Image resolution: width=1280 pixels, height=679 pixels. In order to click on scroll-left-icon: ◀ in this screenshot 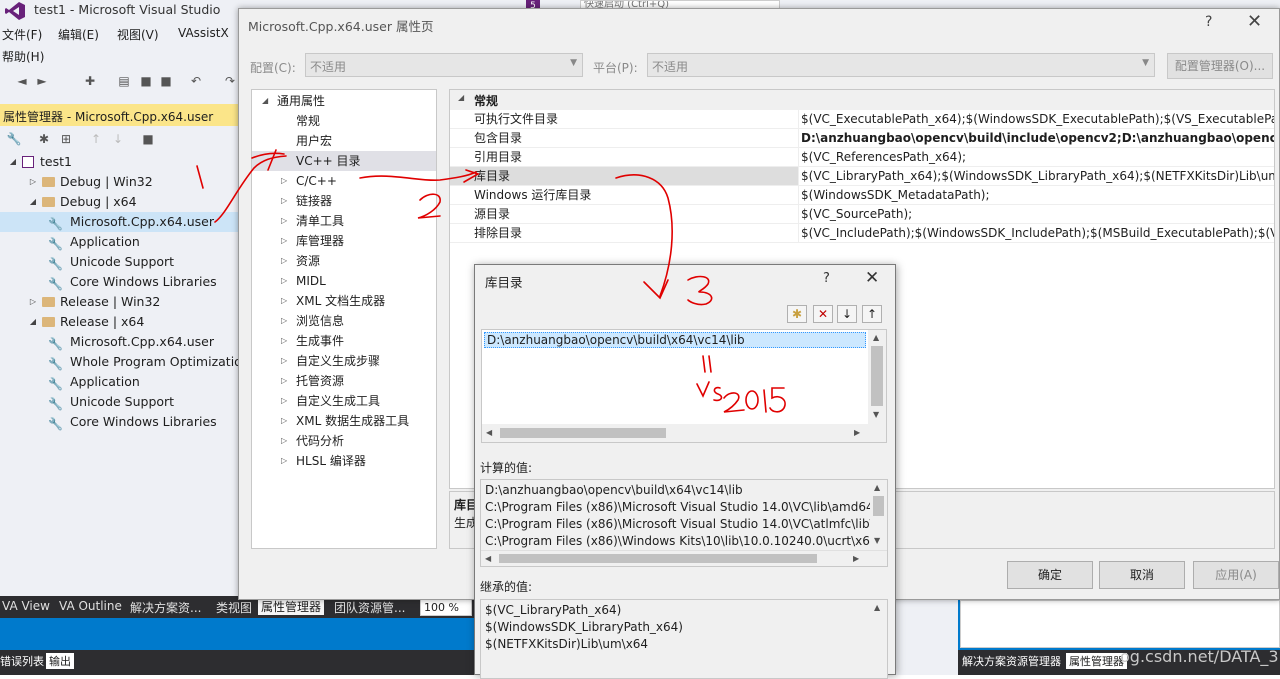, I will do `click(489, 432)`.